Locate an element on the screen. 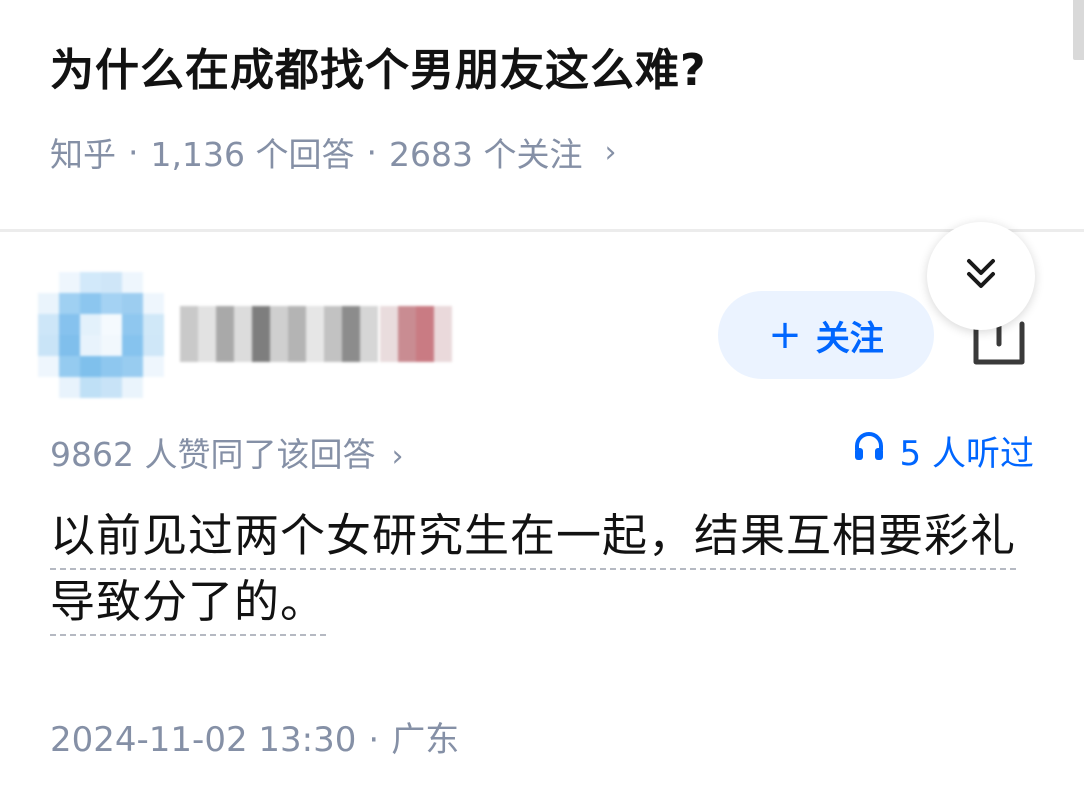 This screenshot has width=1084, height=806. question-meta: 知乎 · 1,136 个回答 · 2683 个关注 › is located at coordinates (333, 152).